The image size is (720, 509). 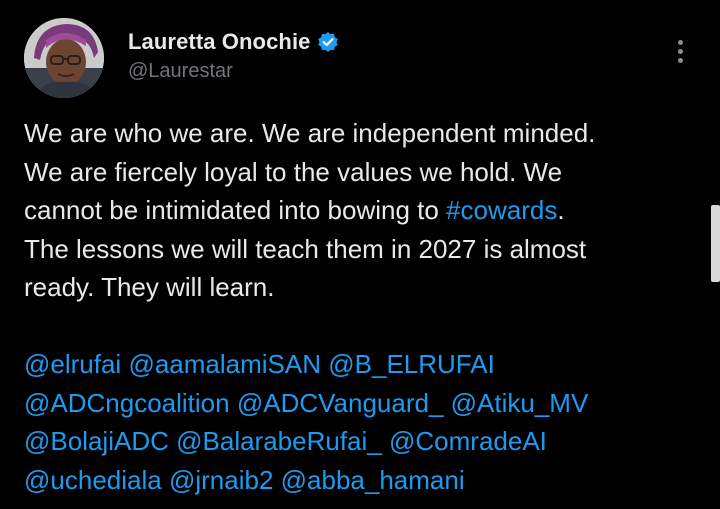 I want to click on mention-link: @aamalamiSAN, so click(x=224, y=364).